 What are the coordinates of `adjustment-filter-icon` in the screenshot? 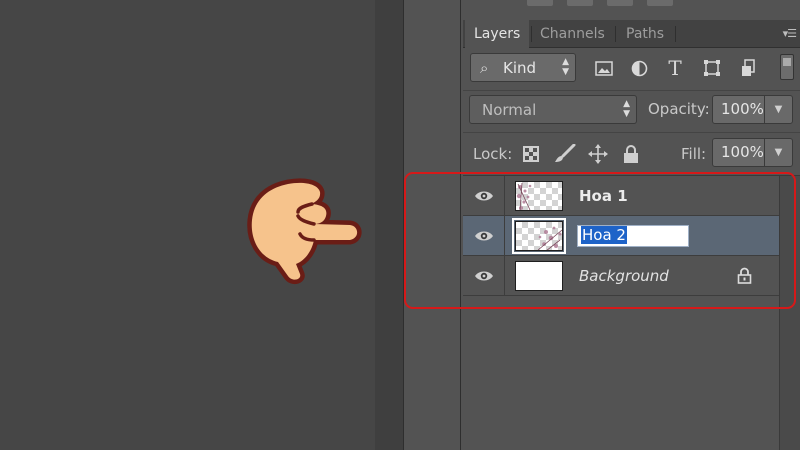 It's located at (639, 68).